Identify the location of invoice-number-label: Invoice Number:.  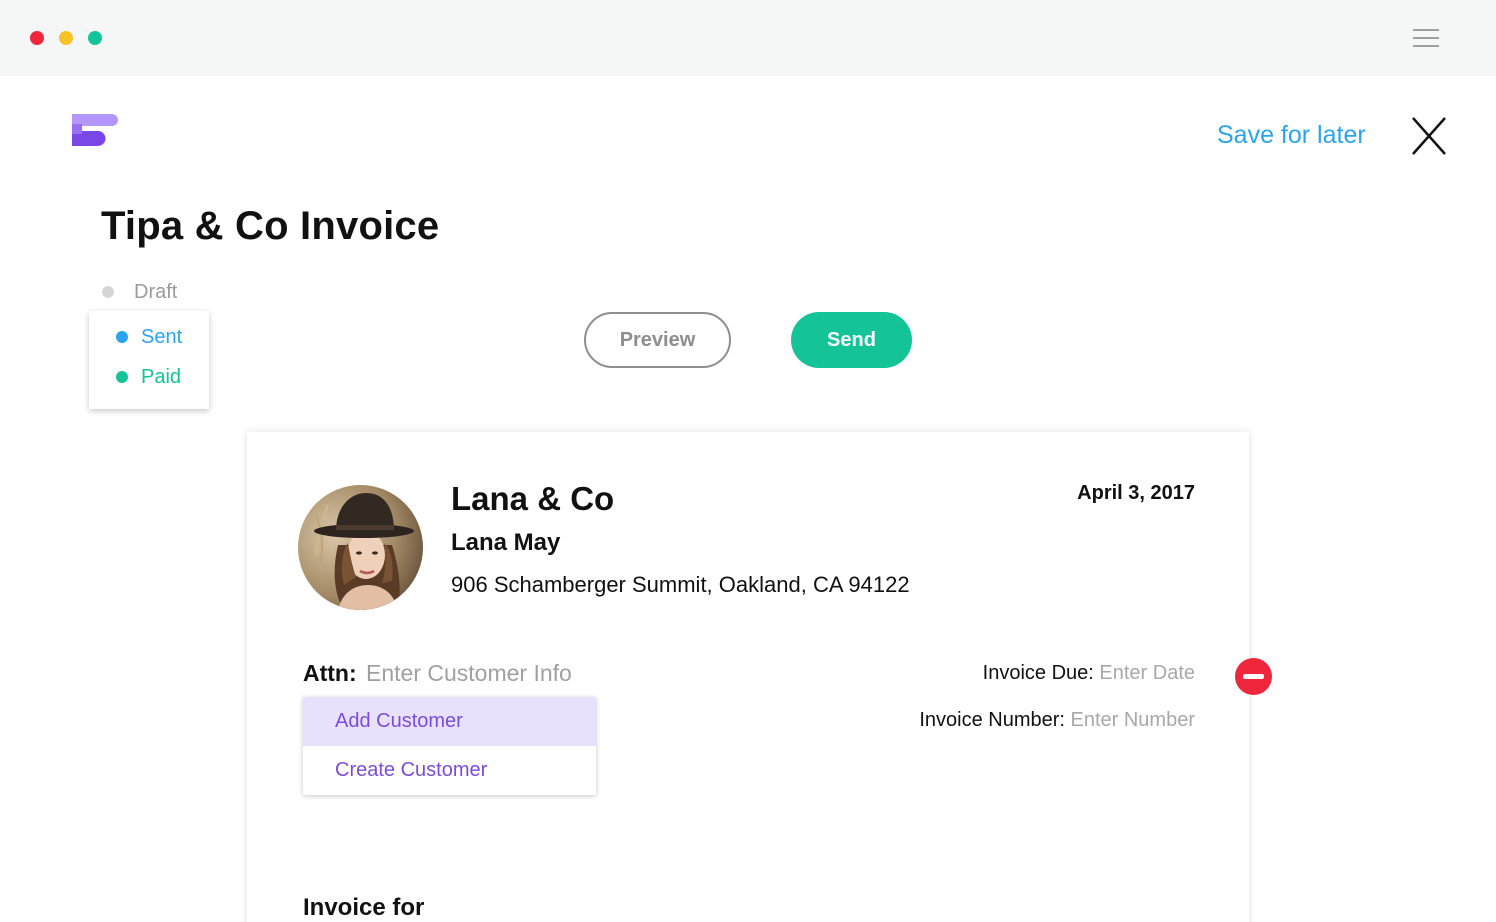
(995, 720).